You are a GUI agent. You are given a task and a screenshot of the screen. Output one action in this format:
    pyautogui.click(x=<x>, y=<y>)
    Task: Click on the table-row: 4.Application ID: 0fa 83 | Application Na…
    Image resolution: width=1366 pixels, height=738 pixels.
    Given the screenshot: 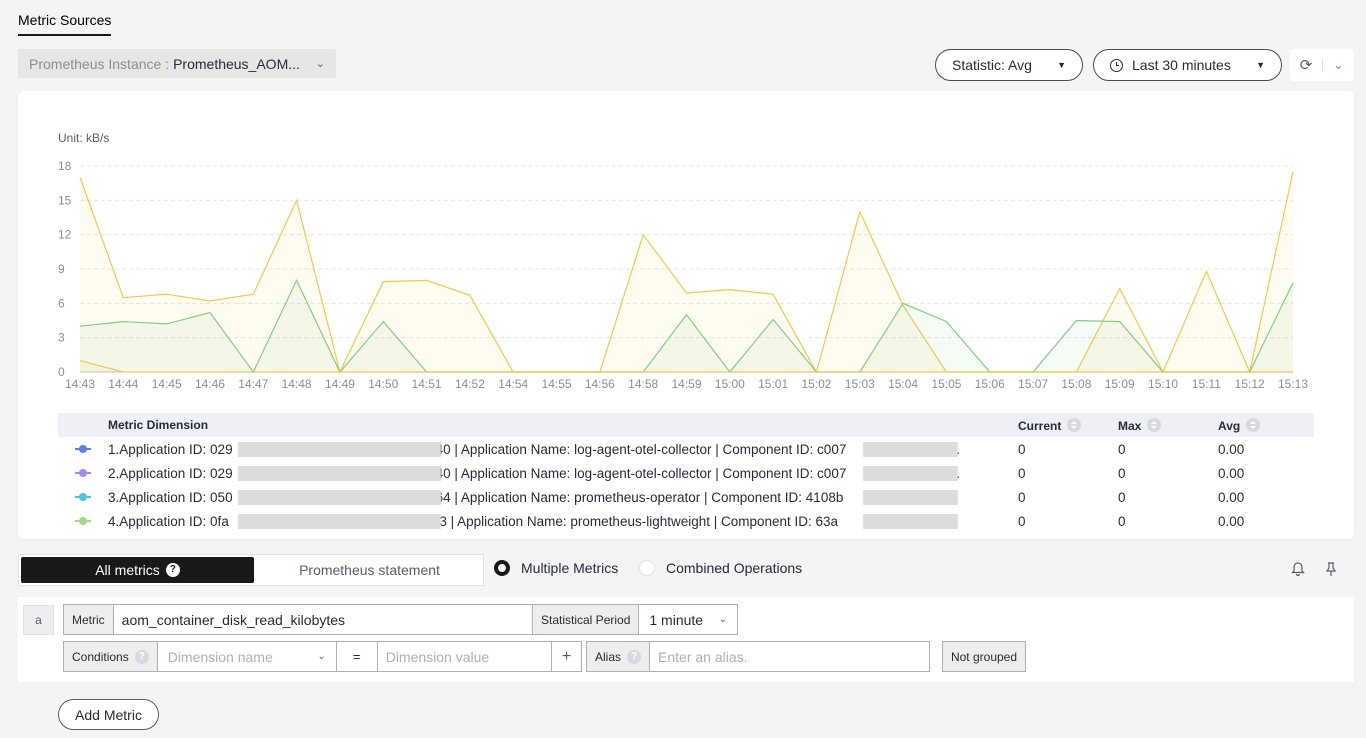 What is the action you would take?
    pyautogui.click(x=686, y=521)
    